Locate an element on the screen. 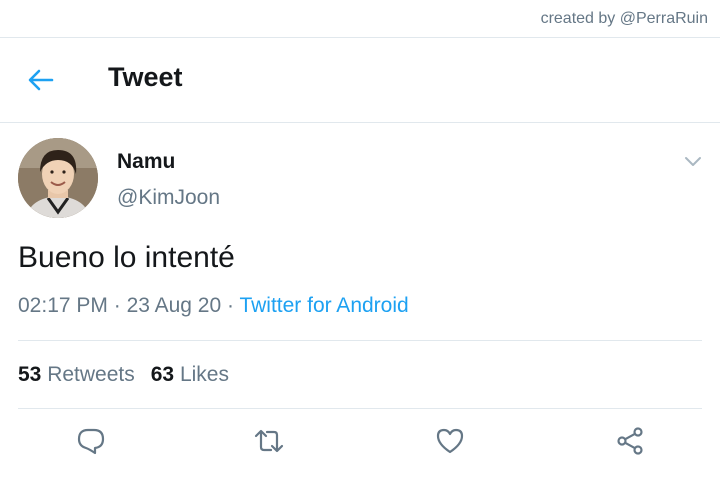 This screenshot has width=720, height=488. like-icon is located at coordinates (450, 441).